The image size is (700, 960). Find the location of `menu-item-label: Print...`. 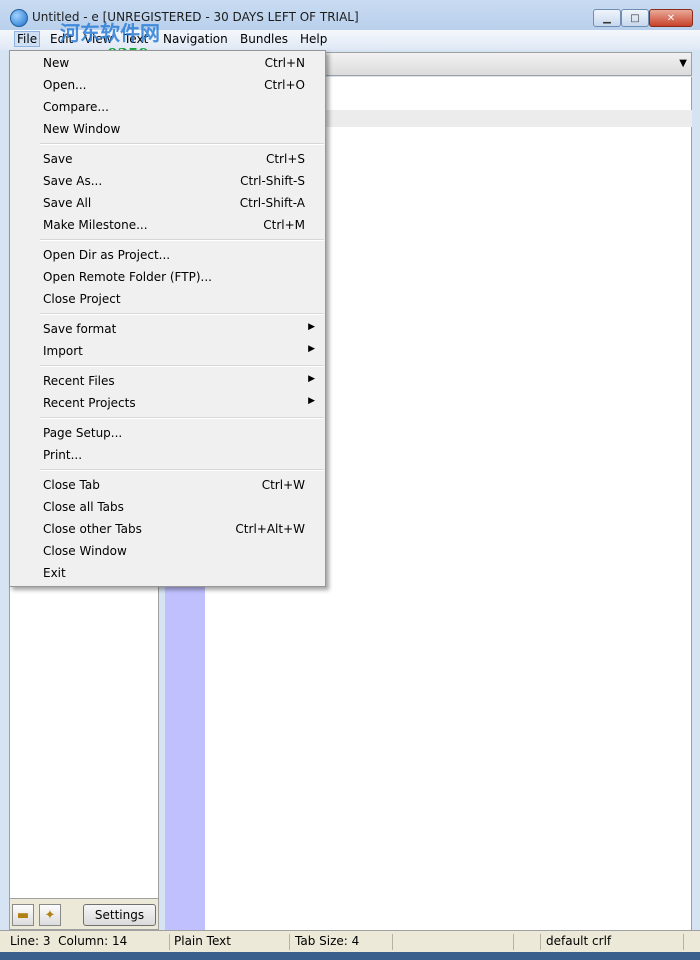

menu-item-label: Print... is located at coordinates (63, 455).